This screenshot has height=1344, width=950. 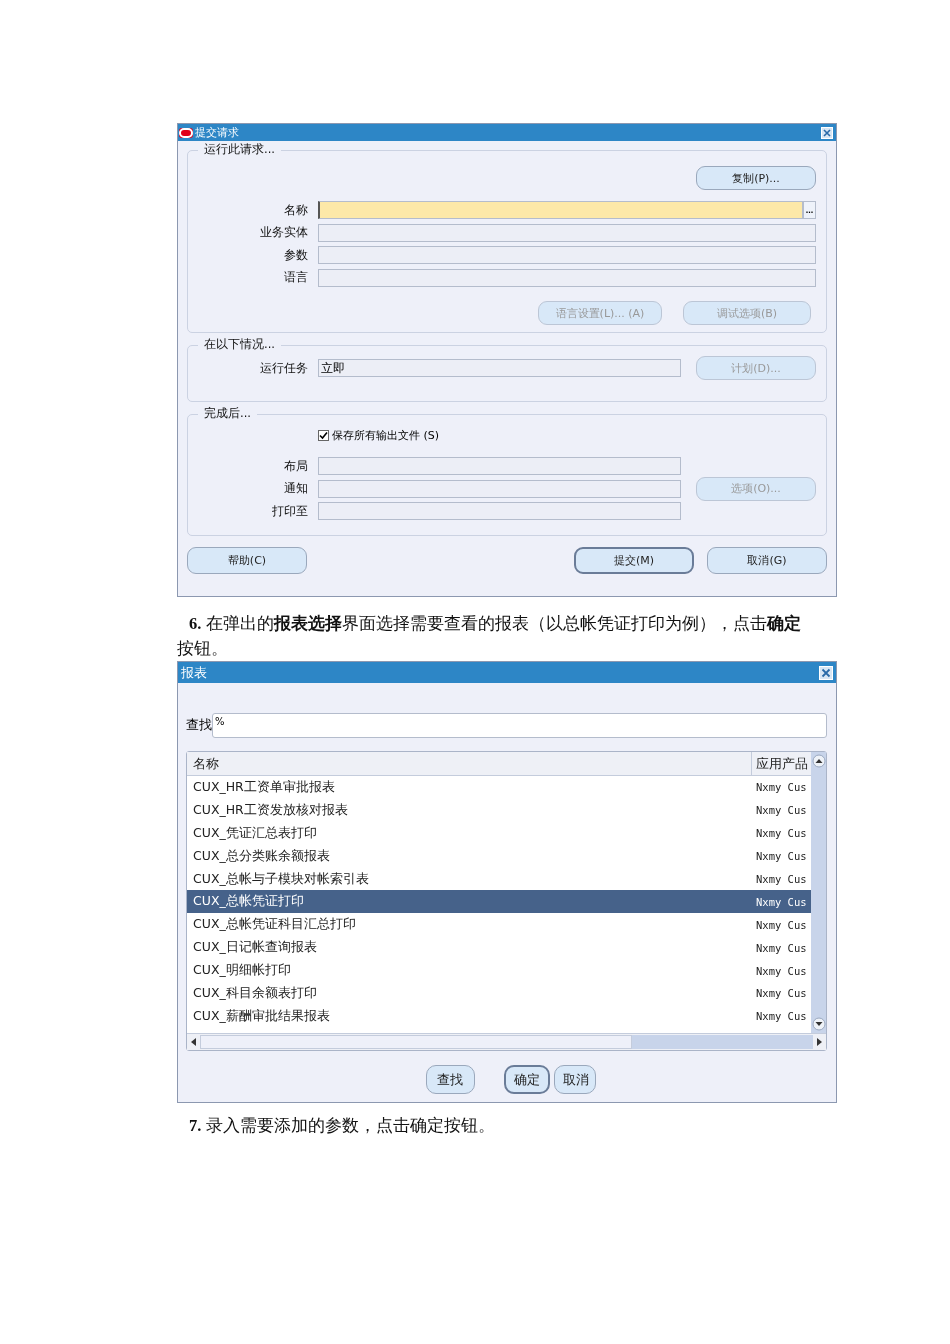 I want to click on table-cell-text: CUX_薪酬审批结果报表, so click(x=261, y=1016).